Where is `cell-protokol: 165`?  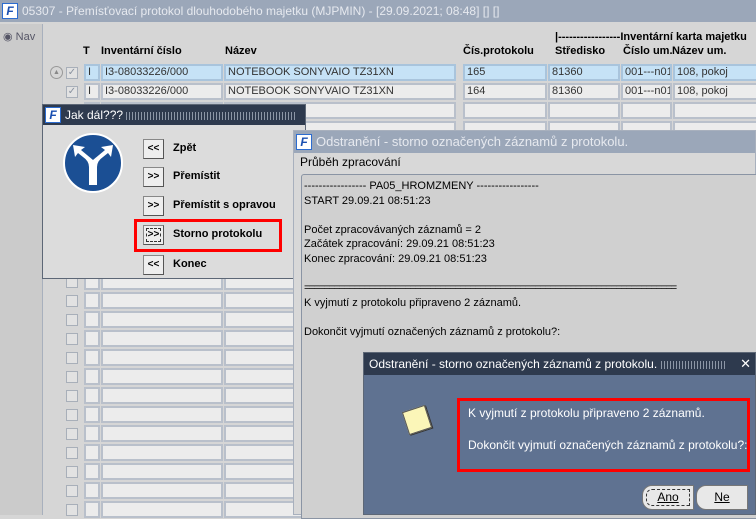 cell-protokol: 165 is located at coordinates (505, 72).